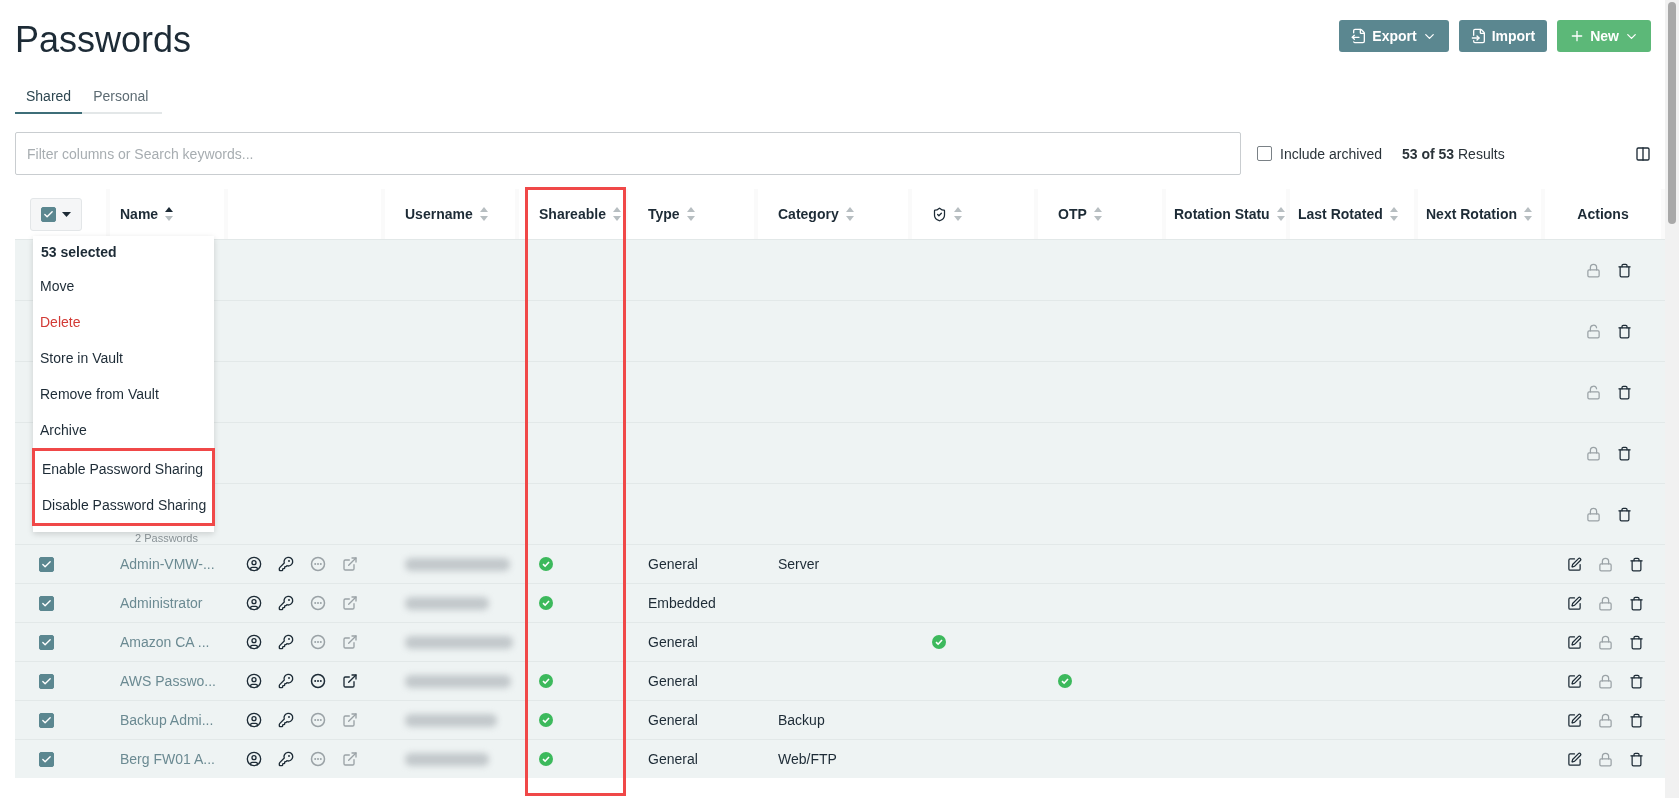  What do you see at coordinates (169, 214) in the screenshot?
I see `sort-icon` at bounding box center [169, 214].